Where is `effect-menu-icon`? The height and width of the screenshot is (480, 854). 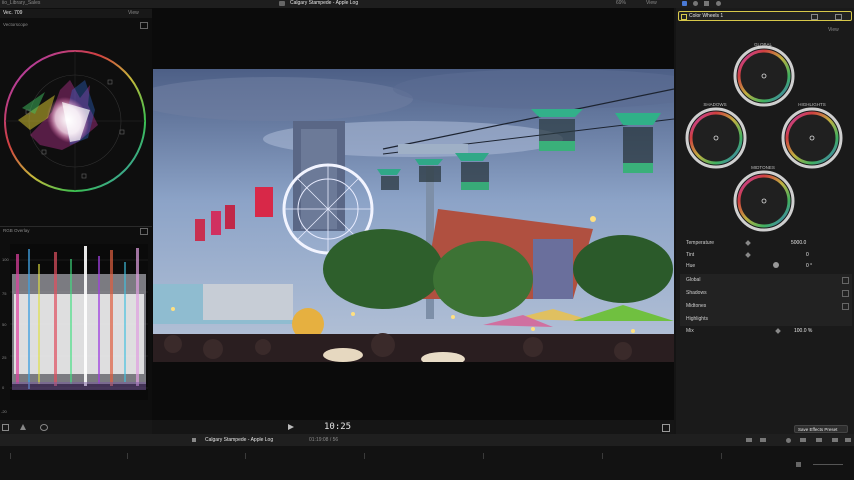 effect-menu-icon is located at coordinates (814, 17).